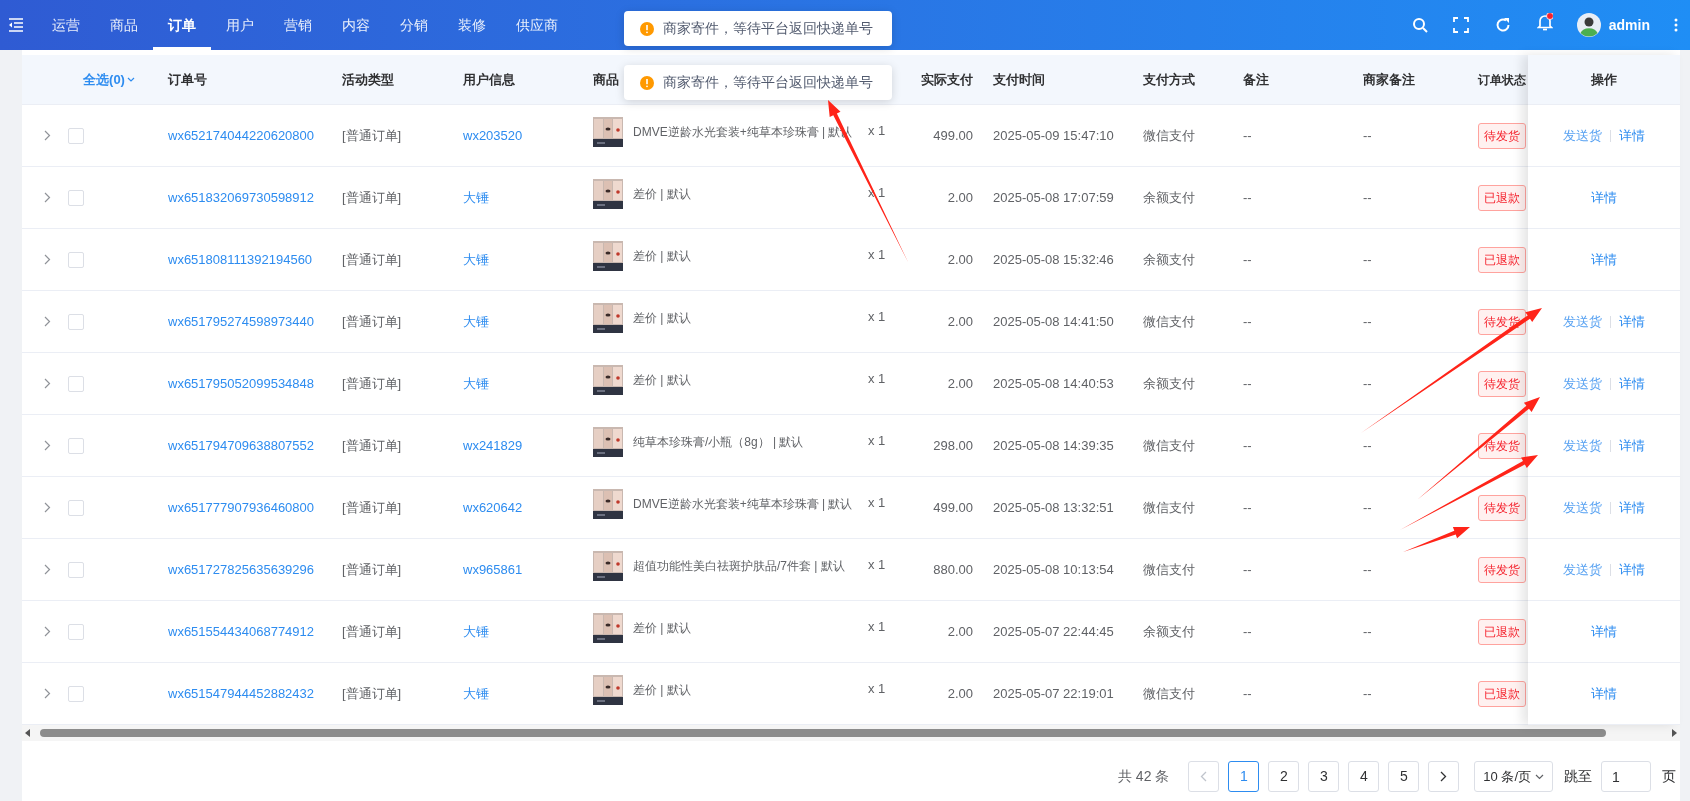  I want to click on table-cell-text: 2.00, so click(960, 693).